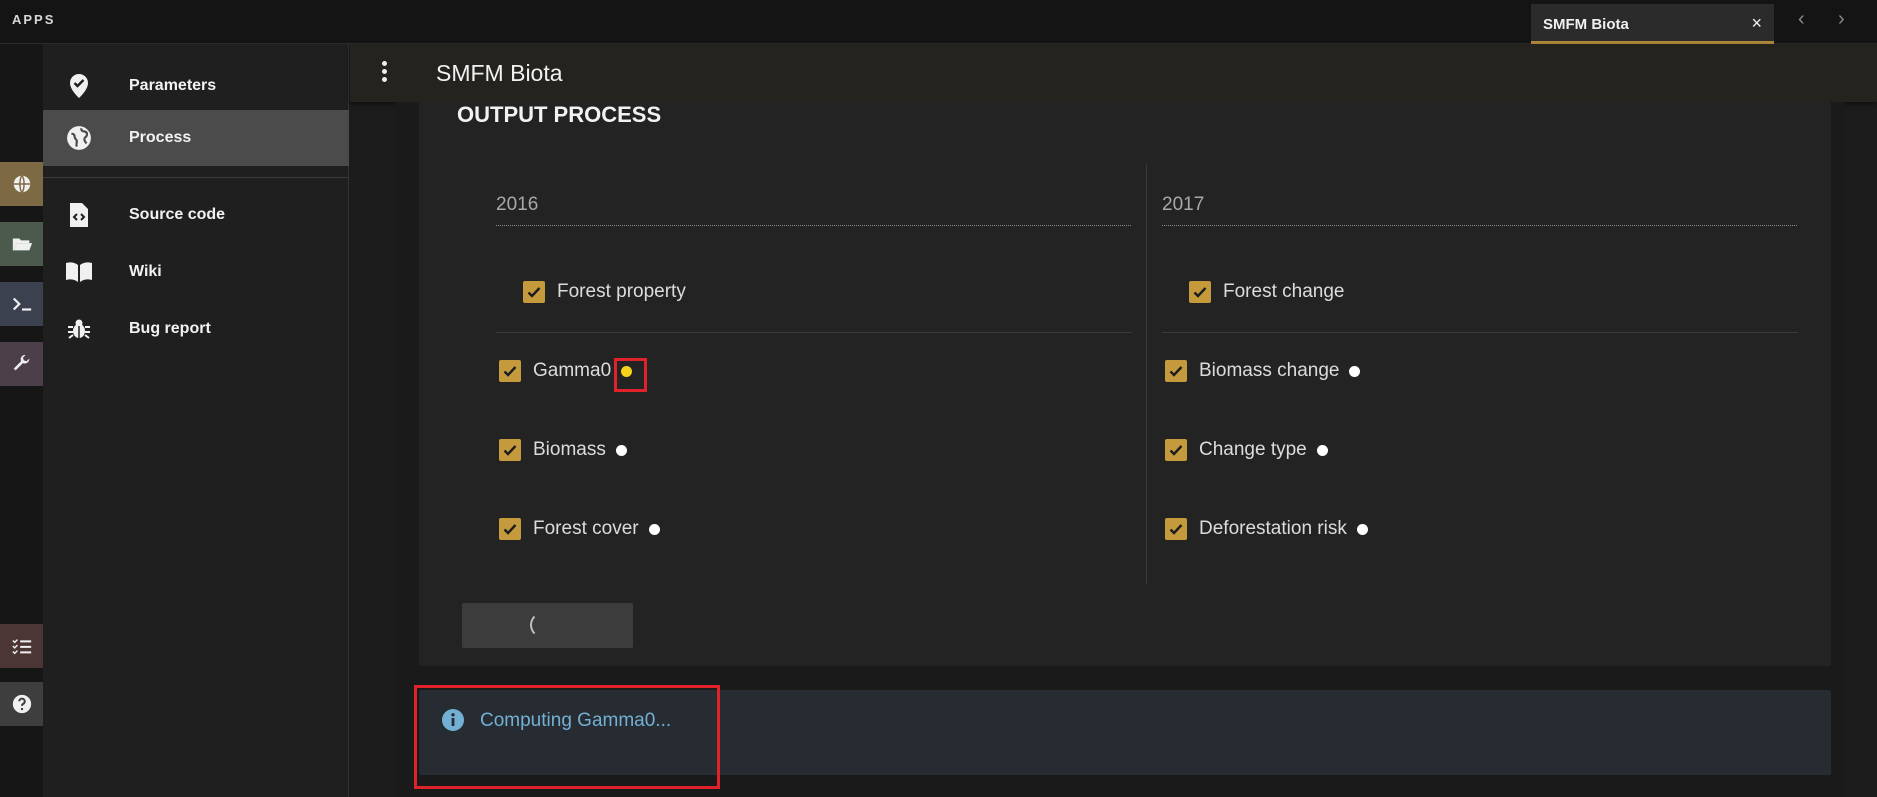 This screenshot has height=797, width=1877. I want to click on spinner-icon, so click(543, 625).